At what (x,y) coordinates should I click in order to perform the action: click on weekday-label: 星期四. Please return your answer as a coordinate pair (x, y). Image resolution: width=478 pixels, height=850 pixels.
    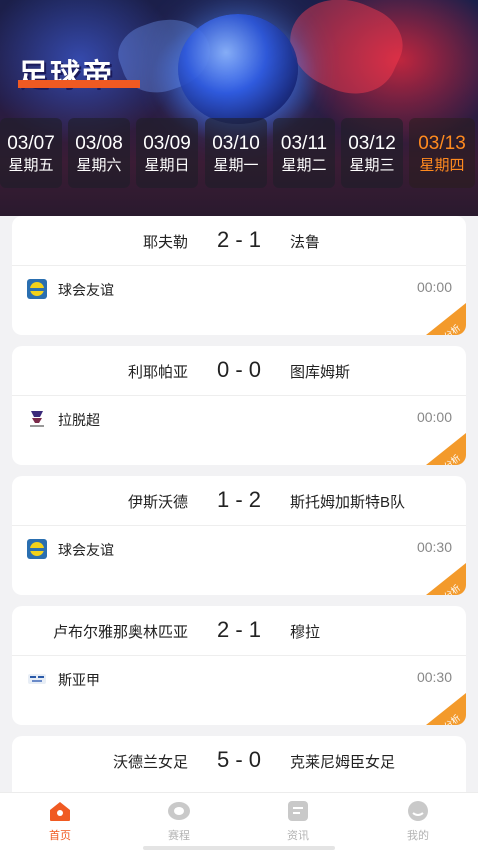
    Looking at the image, I should click on (442, 165).